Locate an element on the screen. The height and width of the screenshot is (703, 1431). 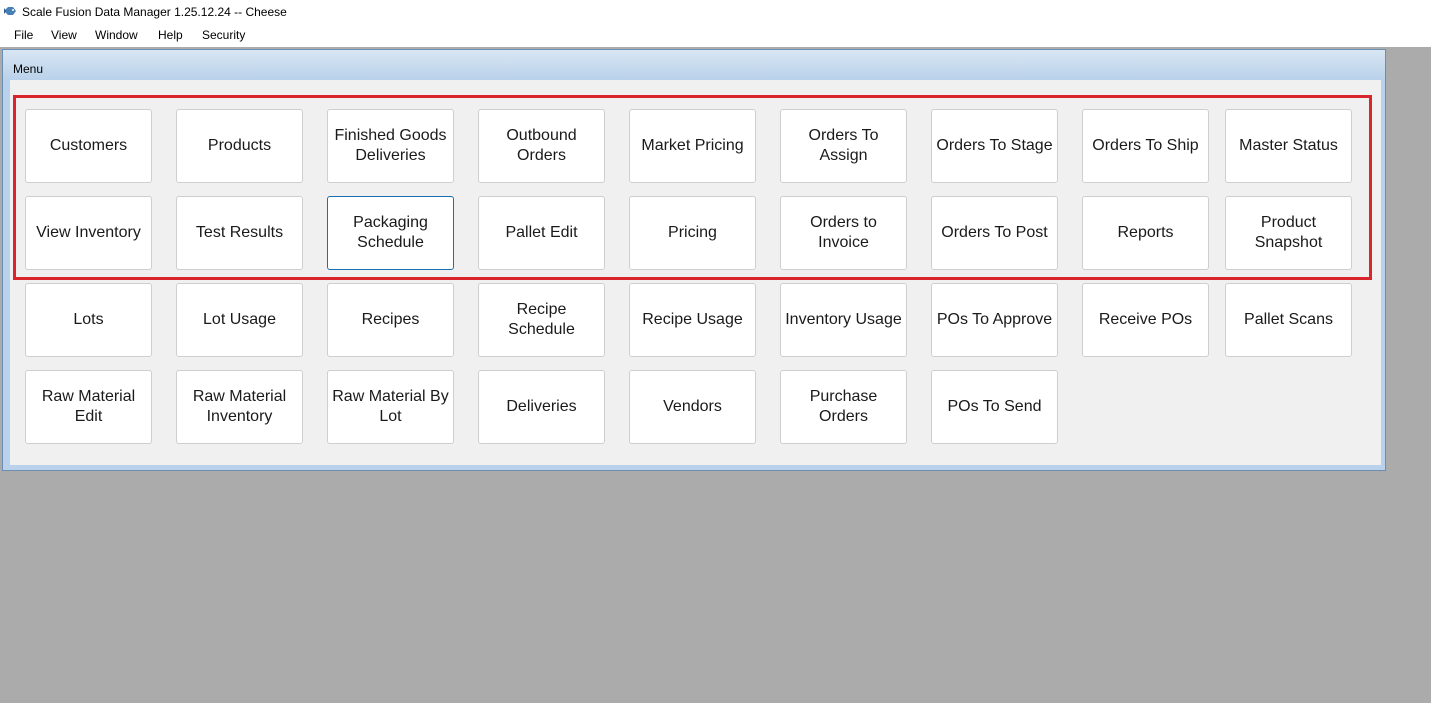
outbound-orders-button: Outbound Orders is located at coordinates (541, 146).